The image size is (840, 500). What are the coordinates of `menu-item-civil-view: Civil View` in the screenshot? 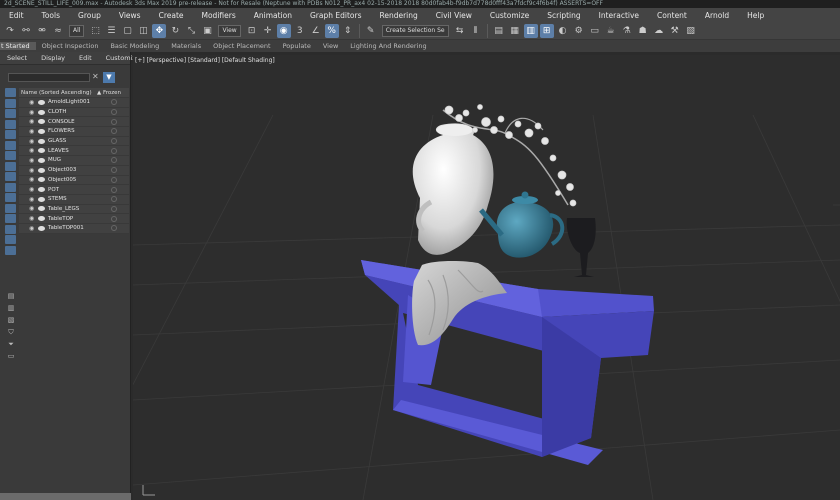 It's located at (454, 15).